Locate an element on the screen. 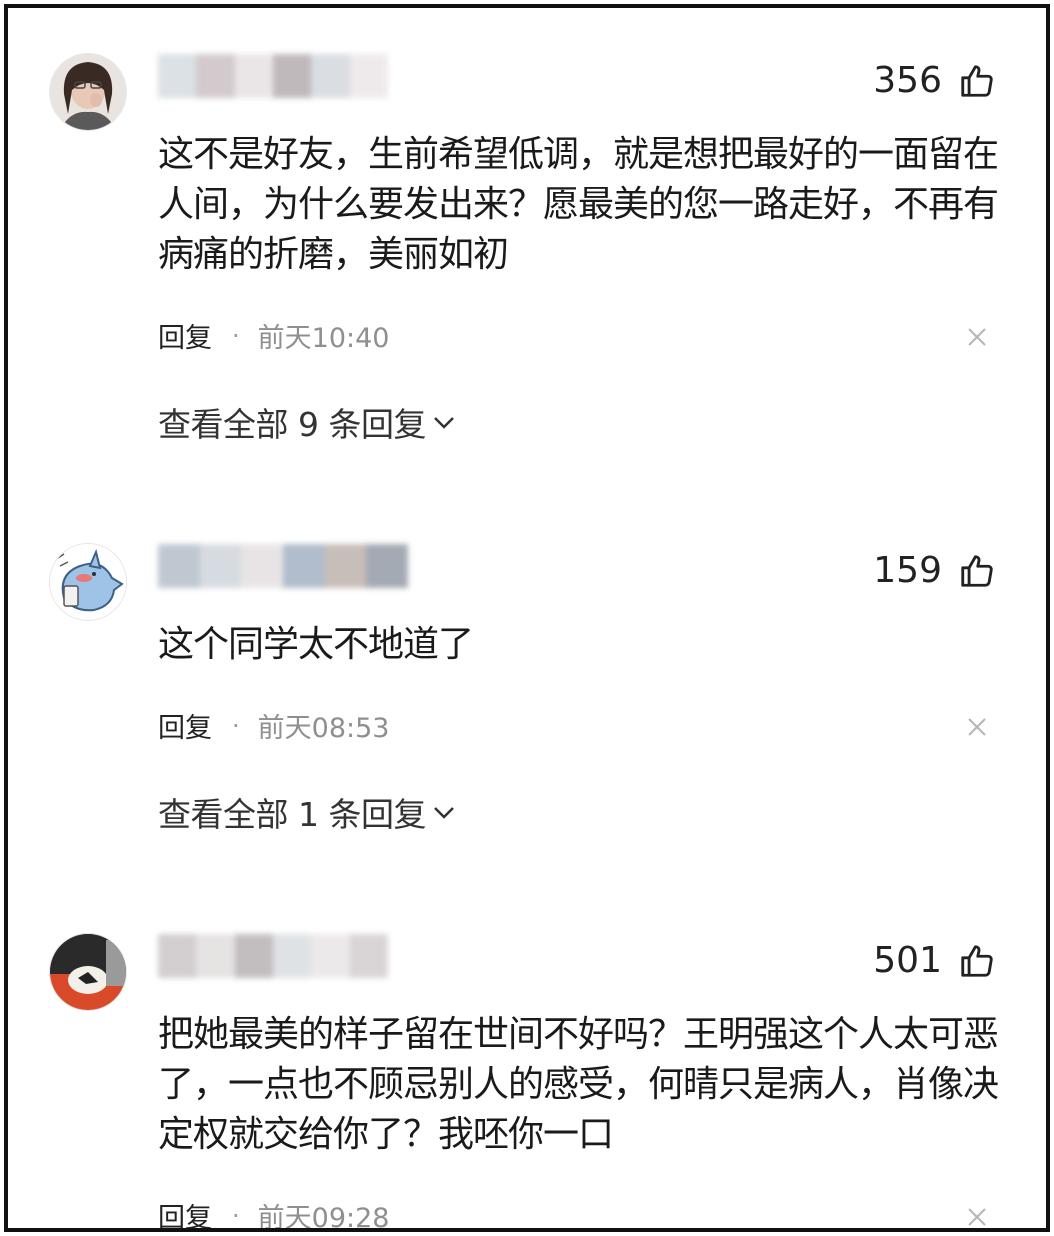 The width and height of the screenshot is (1054, 1236). view-all-replies-button: 查看全部 9 条回复 is located at coordinates (307, 422).